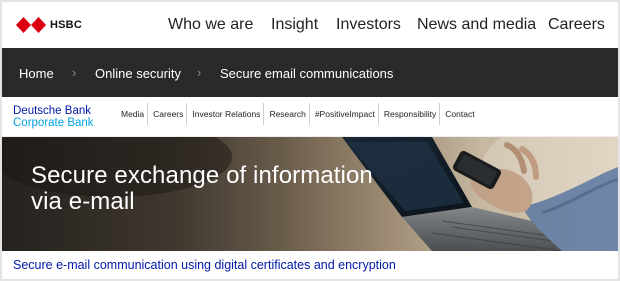 This screenshot has width=620, height=281. Describe the element at coordinates (36, 73) in the screenshot. I see `breadcrumb-home: Home` at that location.